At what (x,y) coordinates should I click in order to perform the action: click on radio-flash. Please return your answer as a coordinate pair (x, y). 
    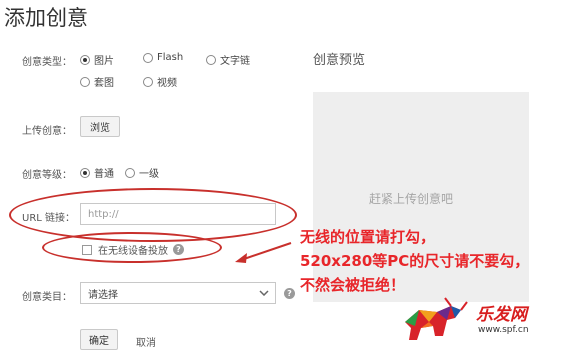
    Looking at the image, I should click on (148, 57).